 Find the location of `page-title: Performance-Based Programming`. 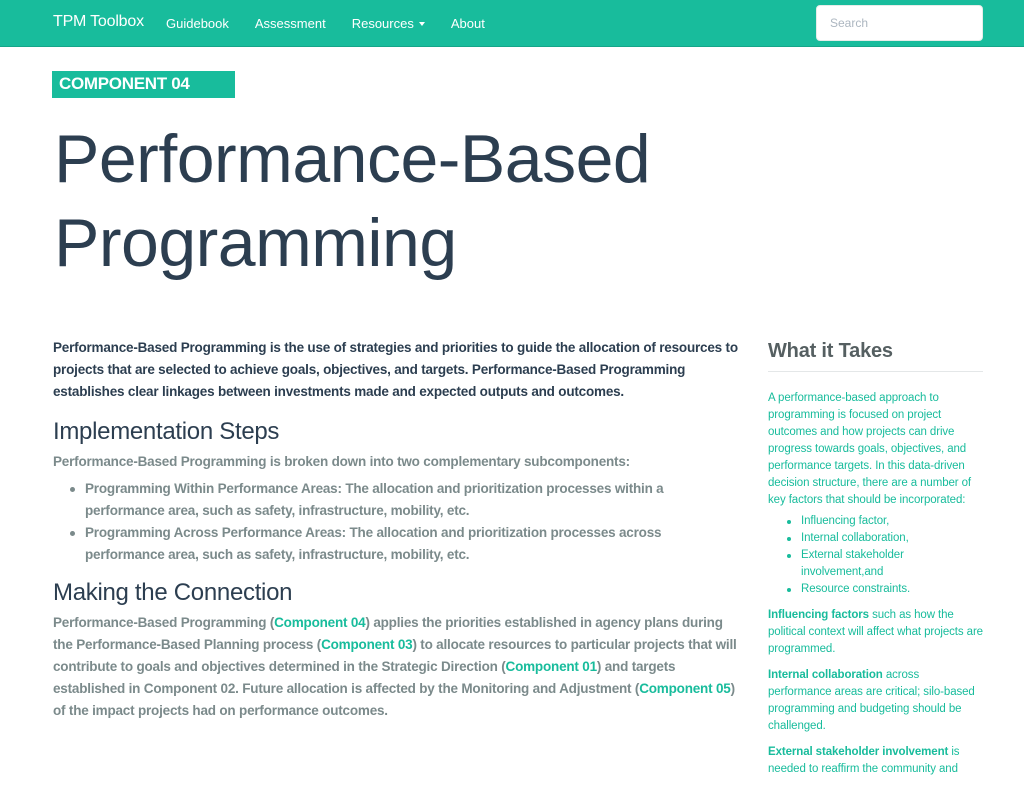

page-title: Performance-Based Programming is located at coordinates (352, 201).